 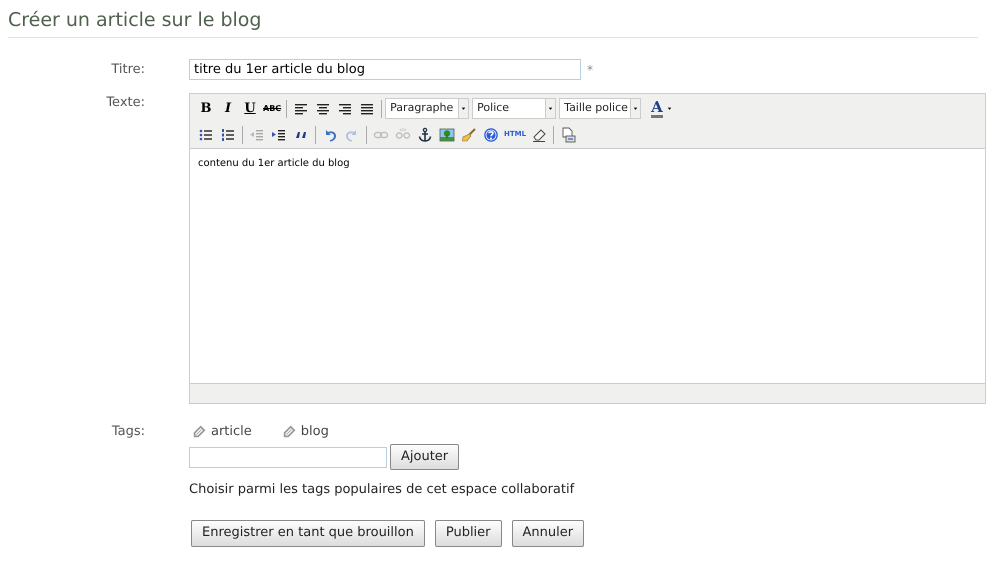 What do you see at coordinates (127, 69) in the screenshot?
I see `field-label: Titre:` at bounding box center [127, 69].